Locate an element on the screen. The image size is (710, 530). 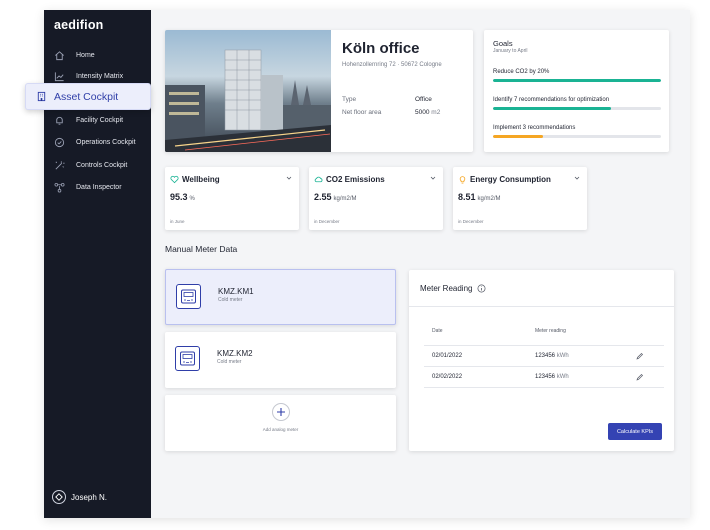
diamond-icon is located at coordinates (59, 497).